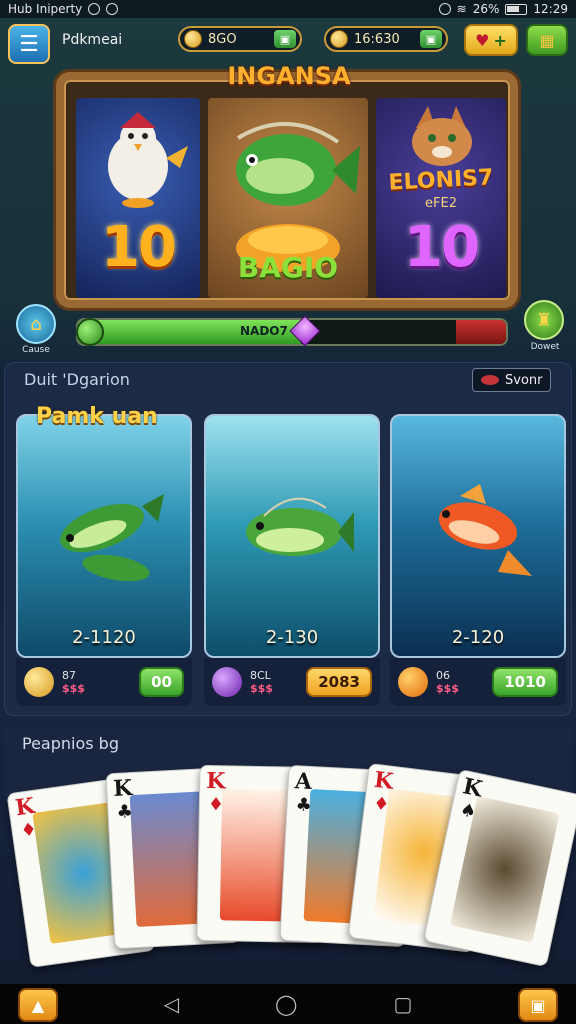 The width and height of the screenshot is (576, 1024). I want to click on back-arrow-icon: ☰, so click(29, 44).